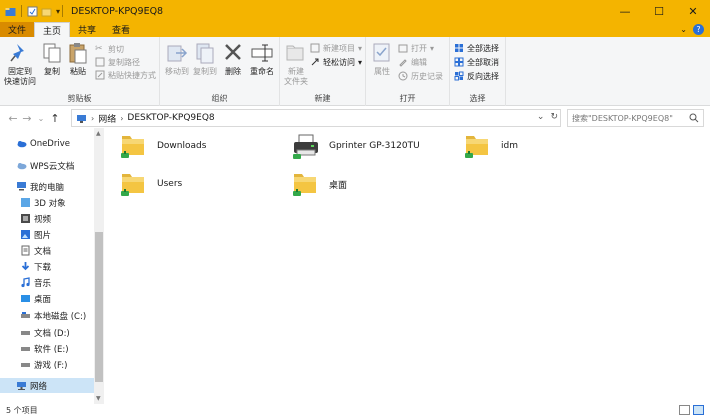 The height and width of the screenshot is (417, 710). Describe the element at coordinates (10, 11) in the screenshot. I see `explorer-icon` at that location.